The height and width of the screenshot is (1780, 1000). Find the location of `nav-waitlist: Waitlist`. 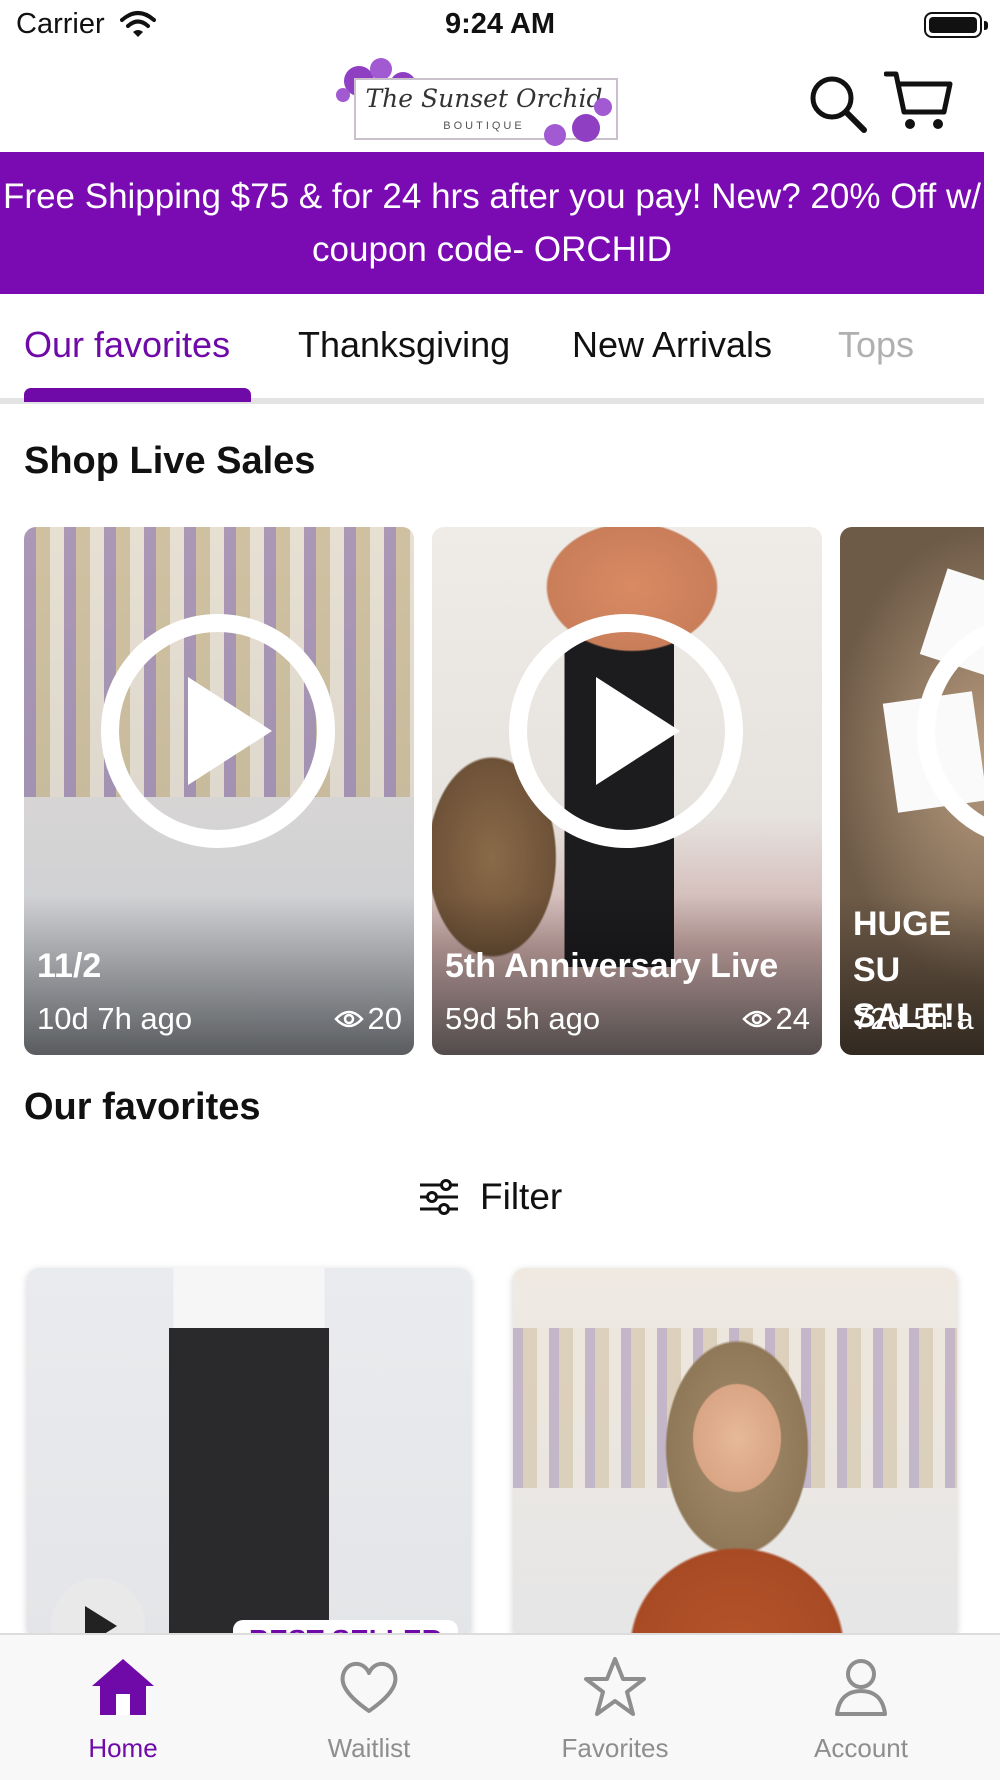

nav-waitlist: Waitlist is located at coordinates (369, 1705).